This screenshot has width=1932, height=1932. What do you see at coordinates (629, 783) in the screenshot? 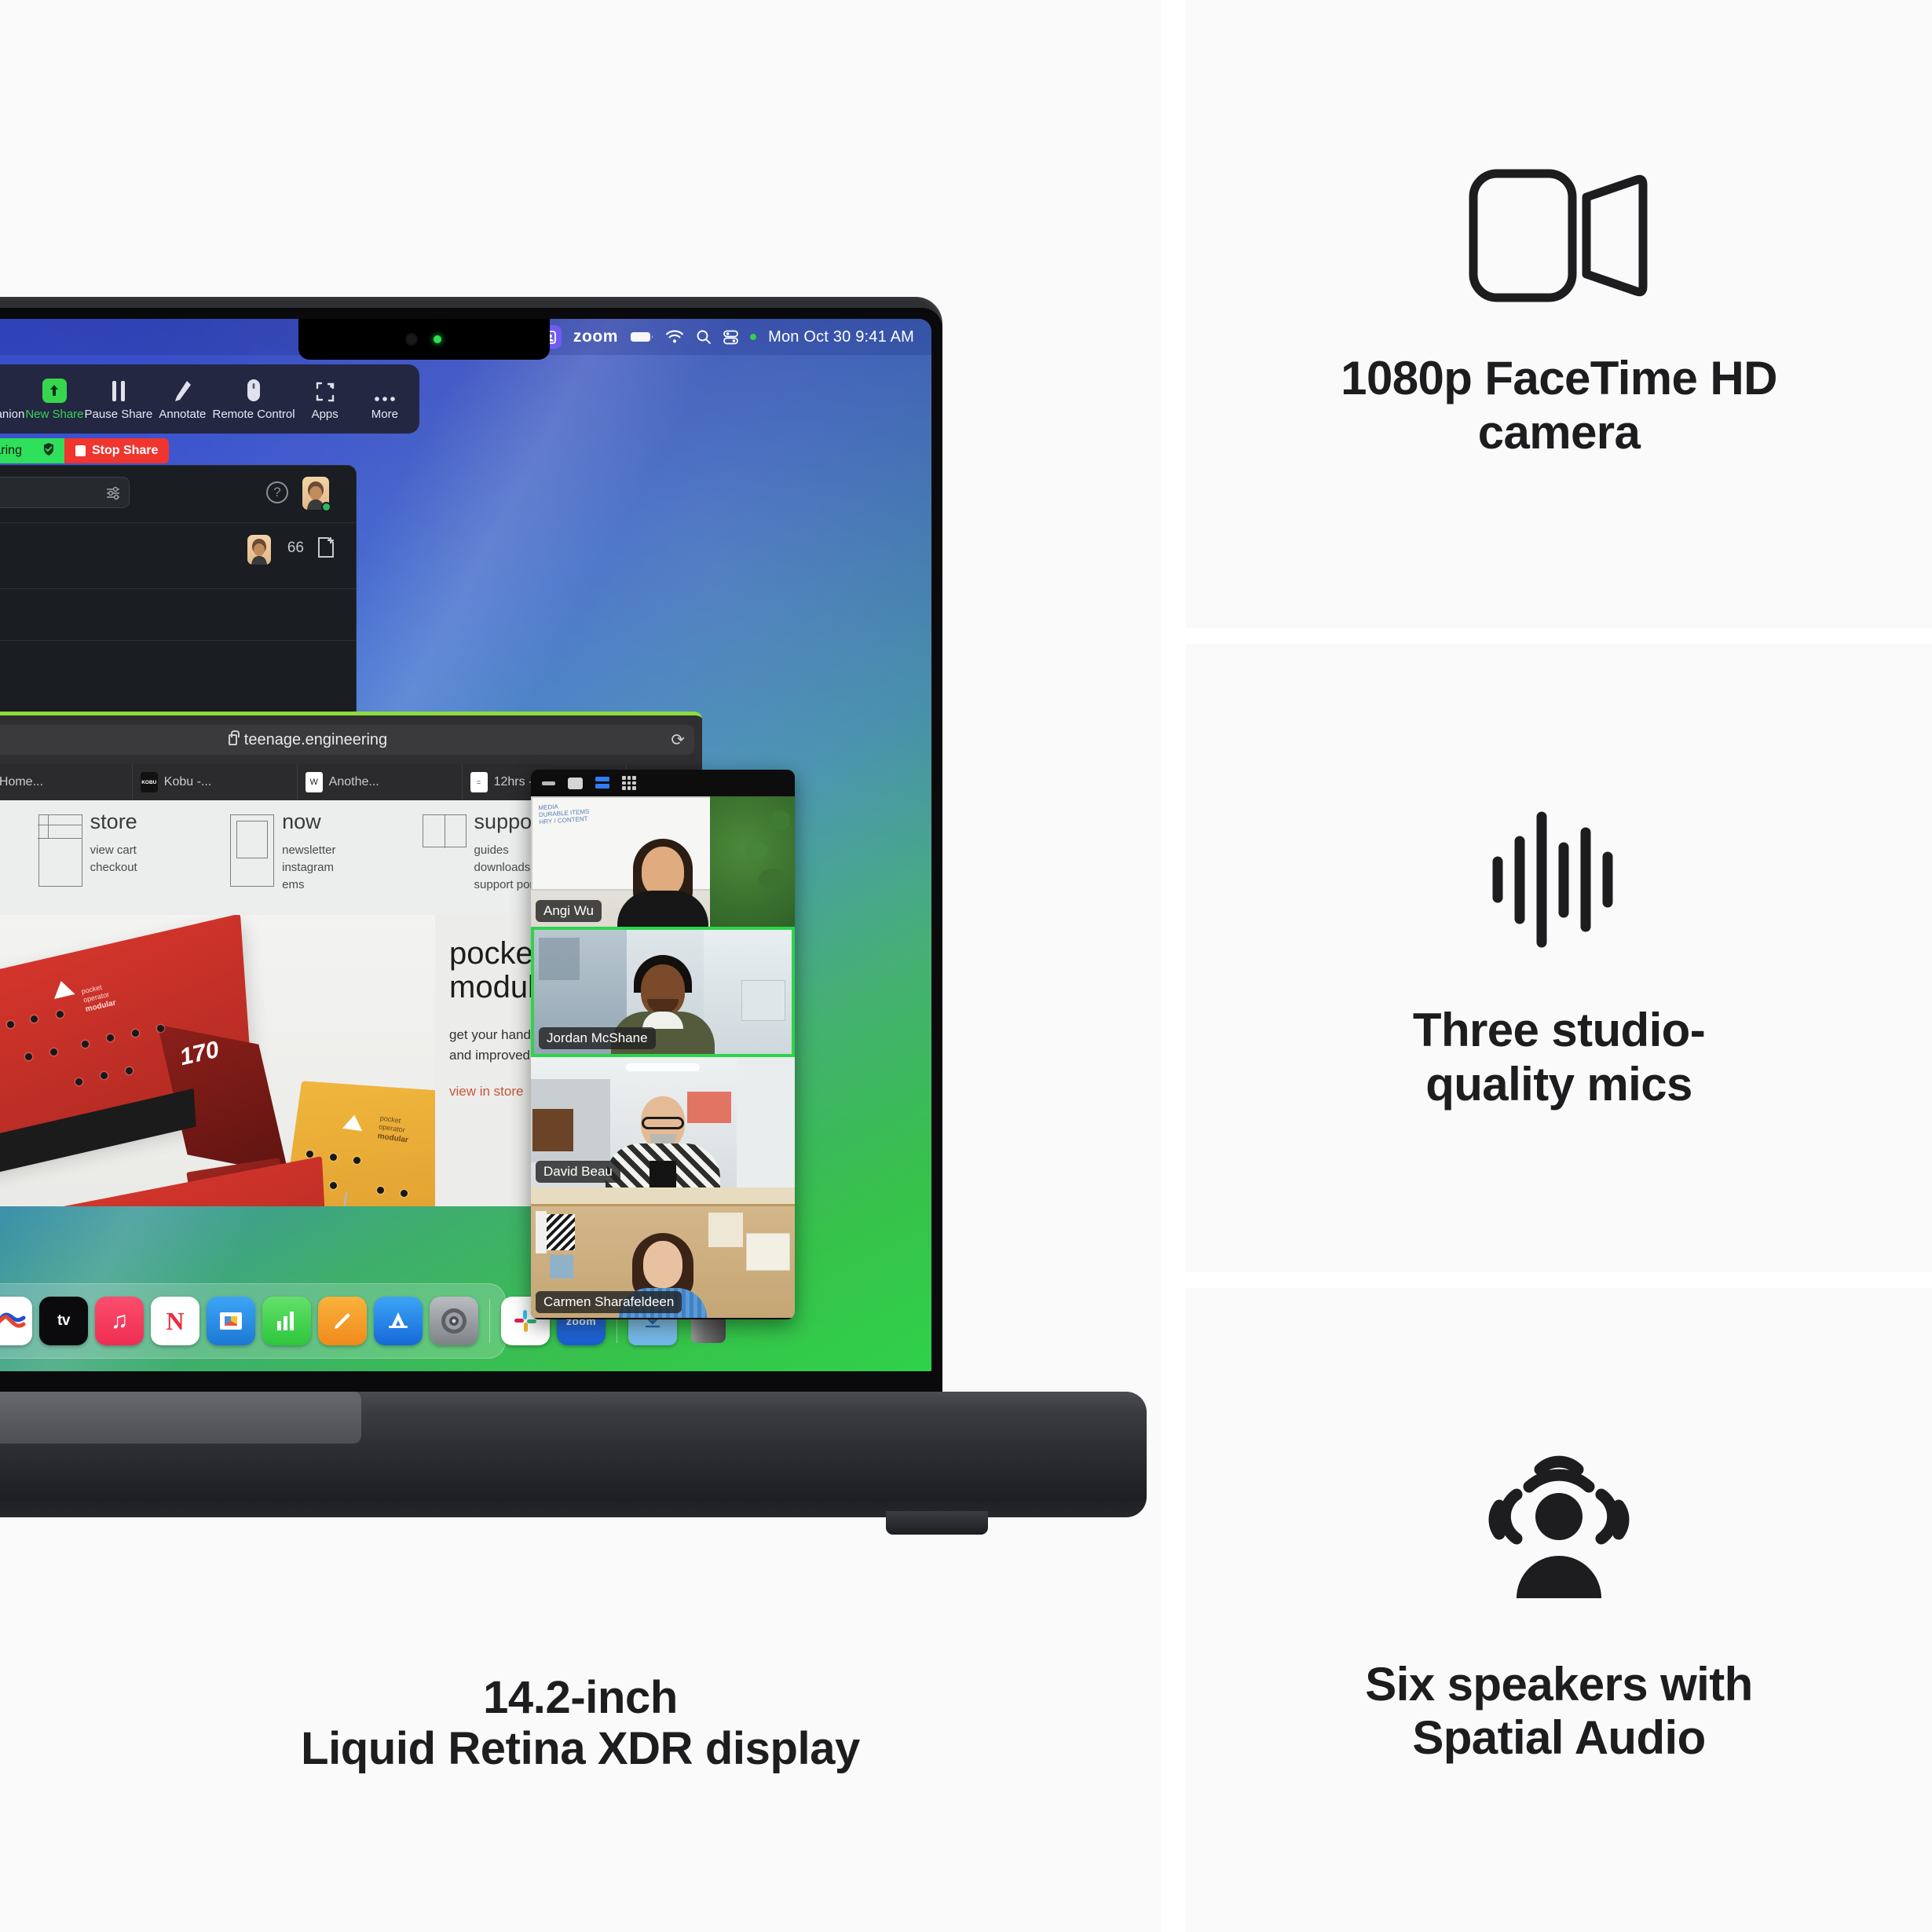
I see `gallery-grid-icon` at bounding box center [629, 783].